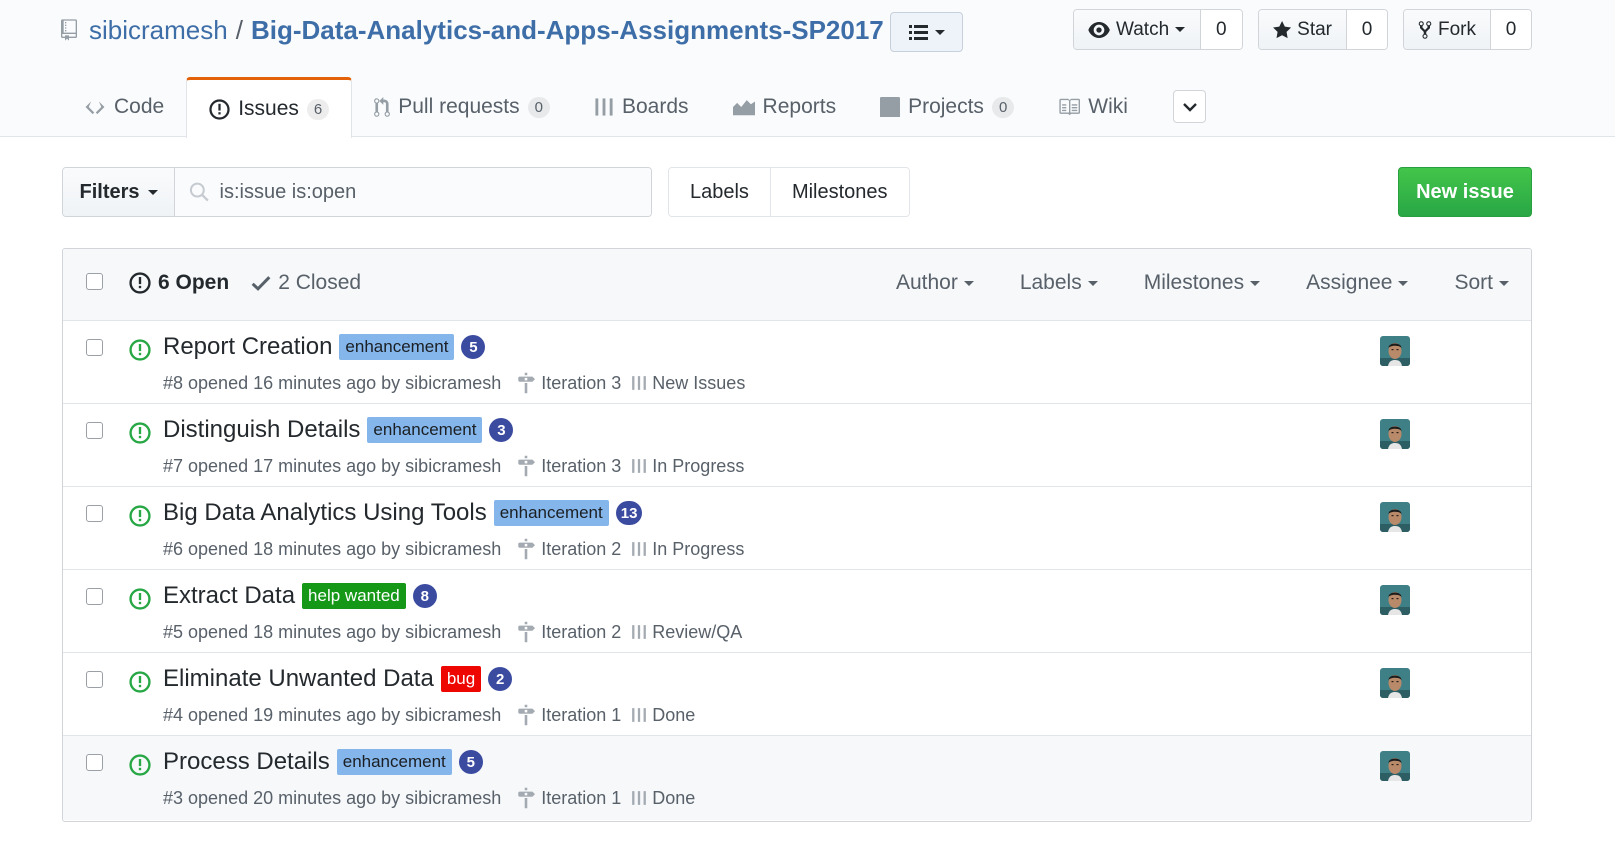 The width and height of the screenshot is (1615, 851). What do you see at coordinates (926, 32) in the screenshot?
I see `list-menu-button` at bounding box center [926, 32].